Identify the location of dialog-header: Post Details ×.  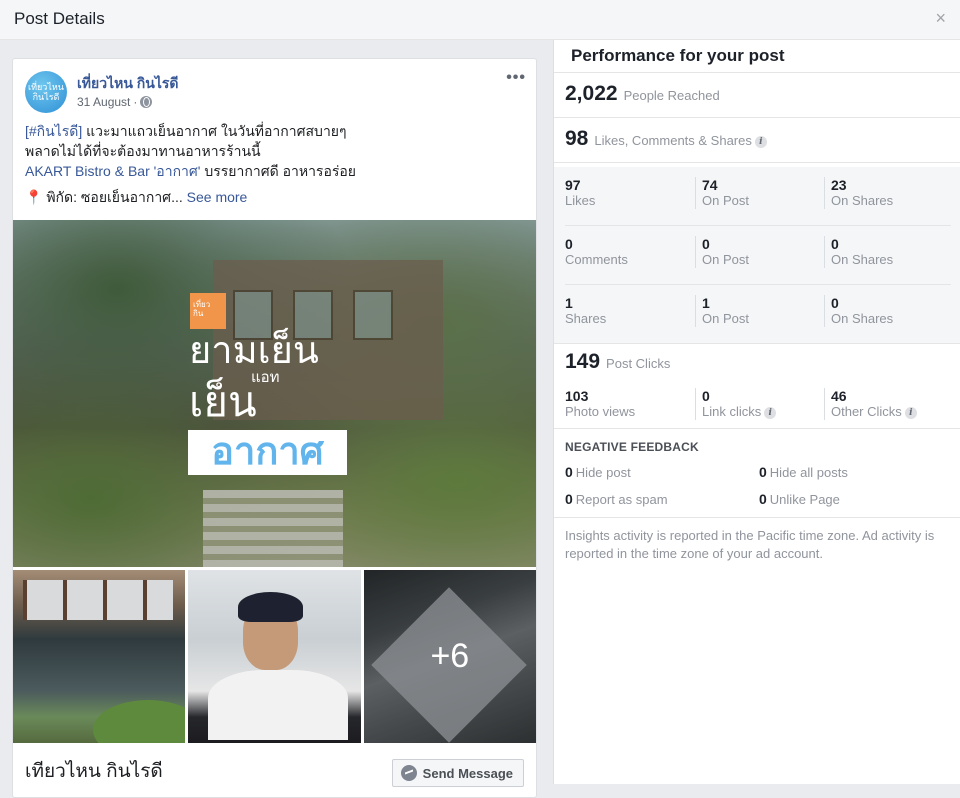
(480, 20).